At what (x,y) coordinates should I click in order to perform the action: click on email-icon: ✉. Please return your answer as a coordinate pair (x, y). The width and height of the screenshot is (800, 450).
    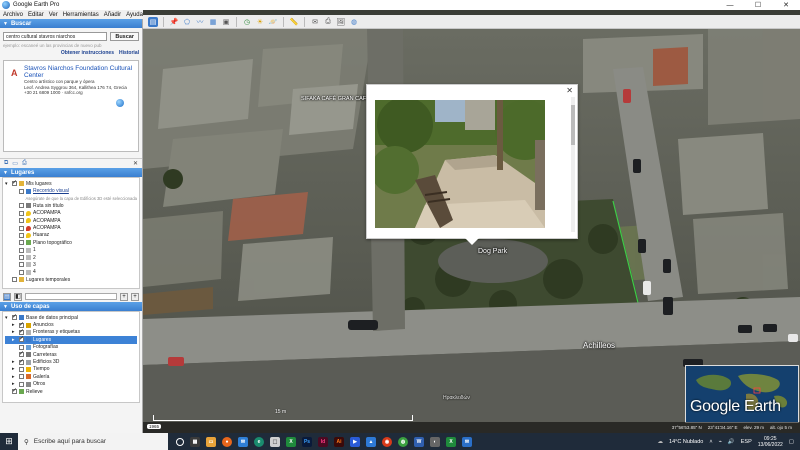
    Looking at the image, I should click on (315, 22).